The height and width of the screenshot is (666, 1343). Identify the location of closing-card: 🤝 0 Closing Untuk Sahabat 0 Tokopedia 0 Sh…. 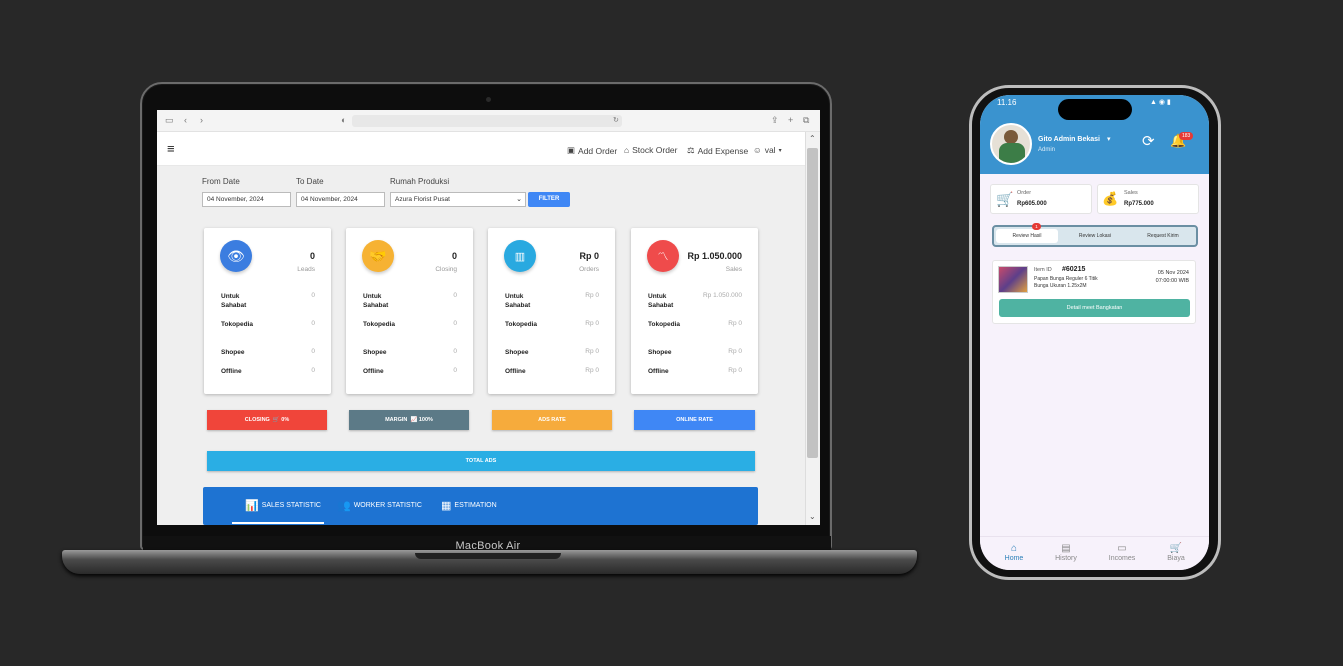
(409, 311).